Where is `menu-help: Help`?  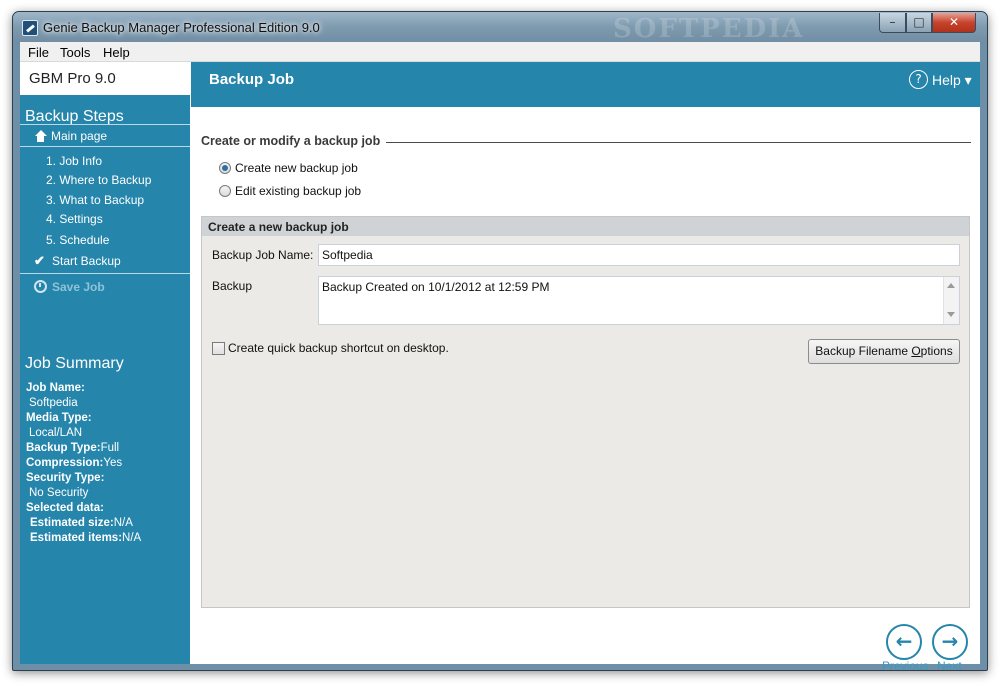 menu-help: Help is located at coordinates (116, 52).